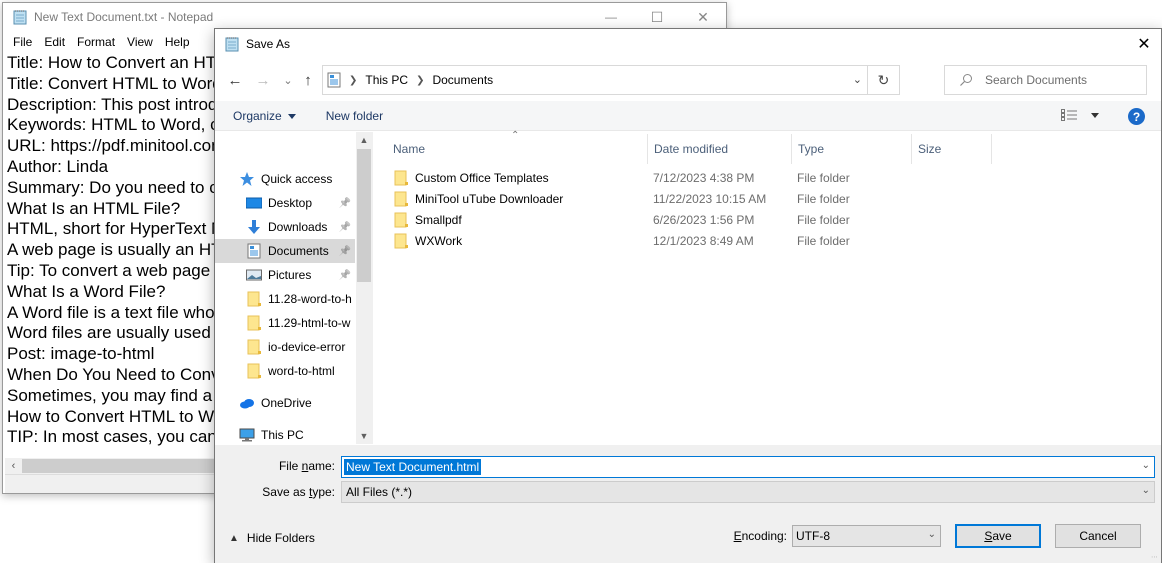 This screenshot has width=1162, height=563. I want to click on address-bar: ❯ This PC ❯ Documents ⌄ ↻, so click(611, 80).